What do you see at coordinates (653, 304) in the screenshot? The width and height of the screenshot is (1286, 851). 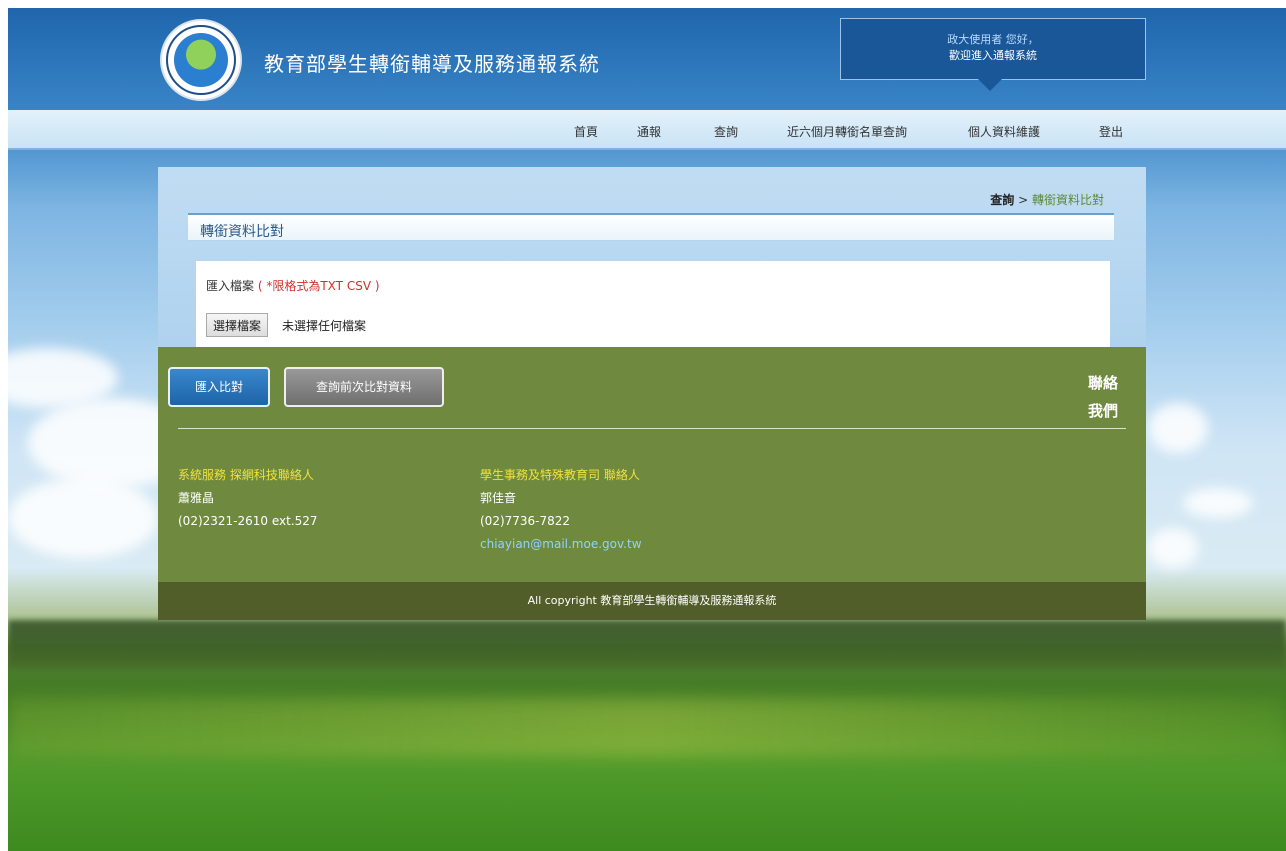 I see `import-form: 匯入檔案 ( *限格式為TXT CSV ) 選擇檔案 未選擇任何檔案` at bounding box center [653, 304].